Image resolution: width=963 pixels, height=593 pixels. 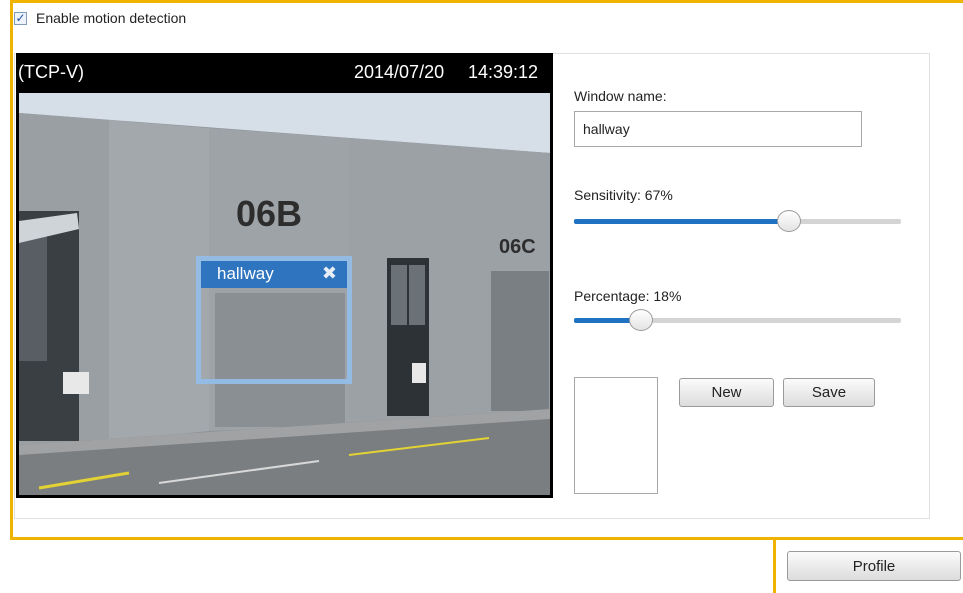 What do you see at coordinates (774, 566) in the screenshot?
I see `orange-frame-profile-left` at bounding box center [774, 566].